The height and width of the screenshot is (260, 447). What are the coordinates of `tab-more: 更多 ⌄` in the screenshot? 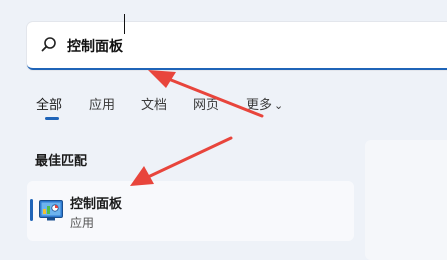 It's located at (264, 103).